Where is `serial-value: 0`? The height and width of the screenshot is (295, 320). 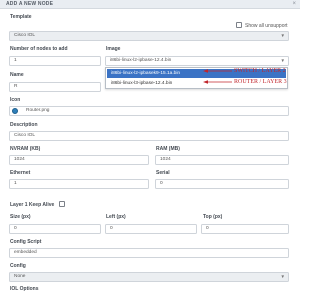
serial-value: 0 is located at coordinates (161, 183).